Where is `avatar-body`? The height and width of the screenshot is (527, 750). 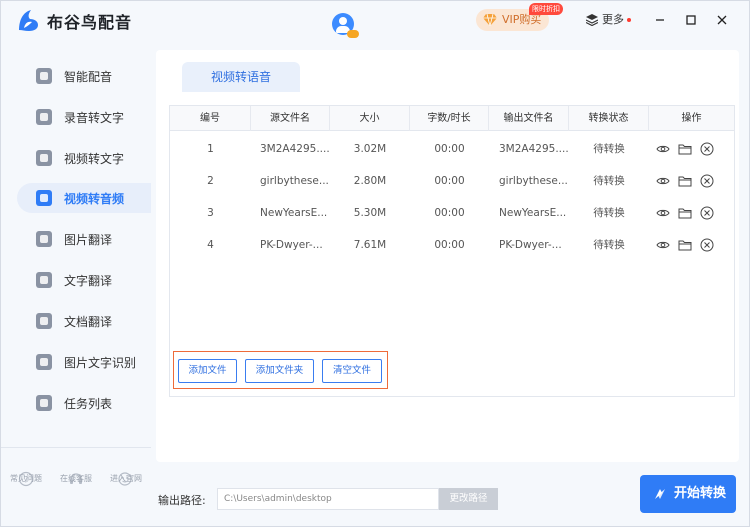
avatar-body is located at coordinates (343, 29).